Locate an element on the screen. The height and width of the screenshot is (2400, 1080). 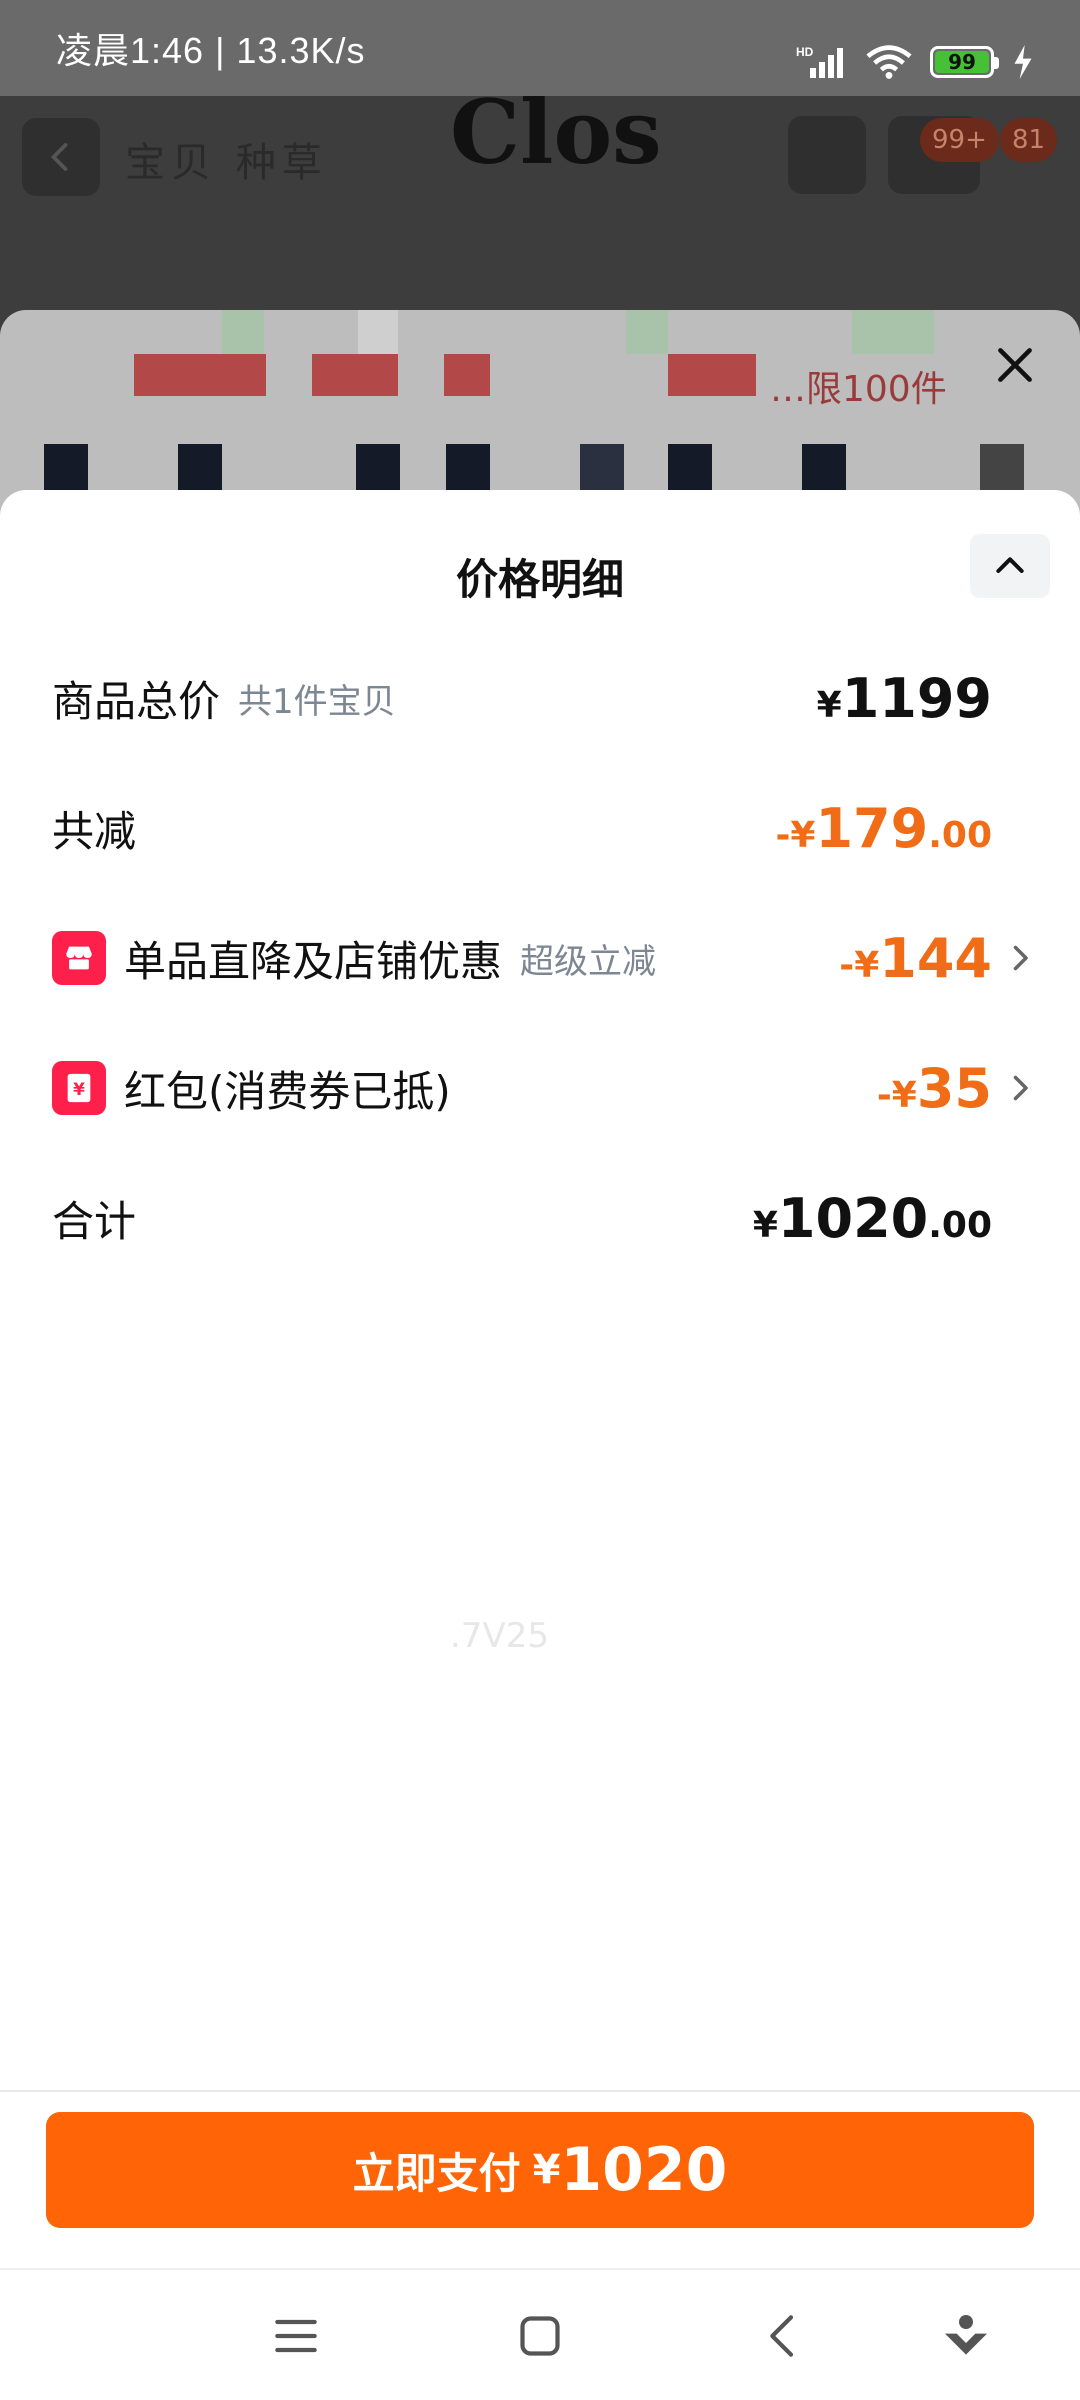
pay-currency-symbol: ¥ is located at coordinates (546, 2170).